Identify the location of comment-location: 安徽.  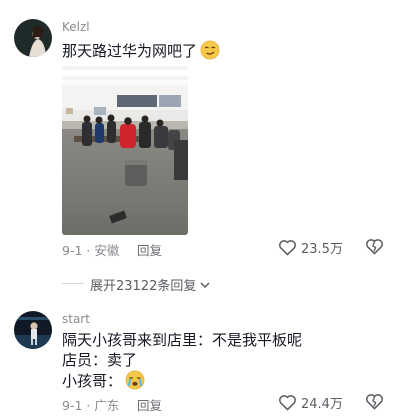
(107, 250).